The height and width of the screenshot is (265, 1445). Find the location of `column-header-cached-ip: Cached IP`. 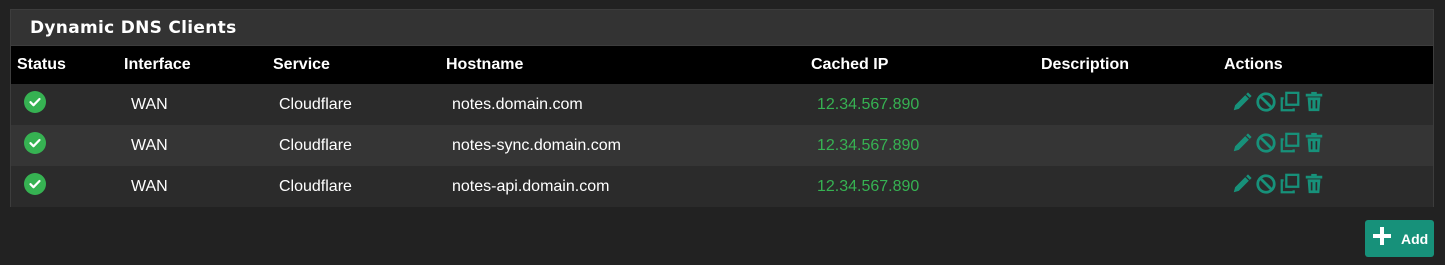

column-header-cached-ip: Cached IP is located at coordinates (920, 65).